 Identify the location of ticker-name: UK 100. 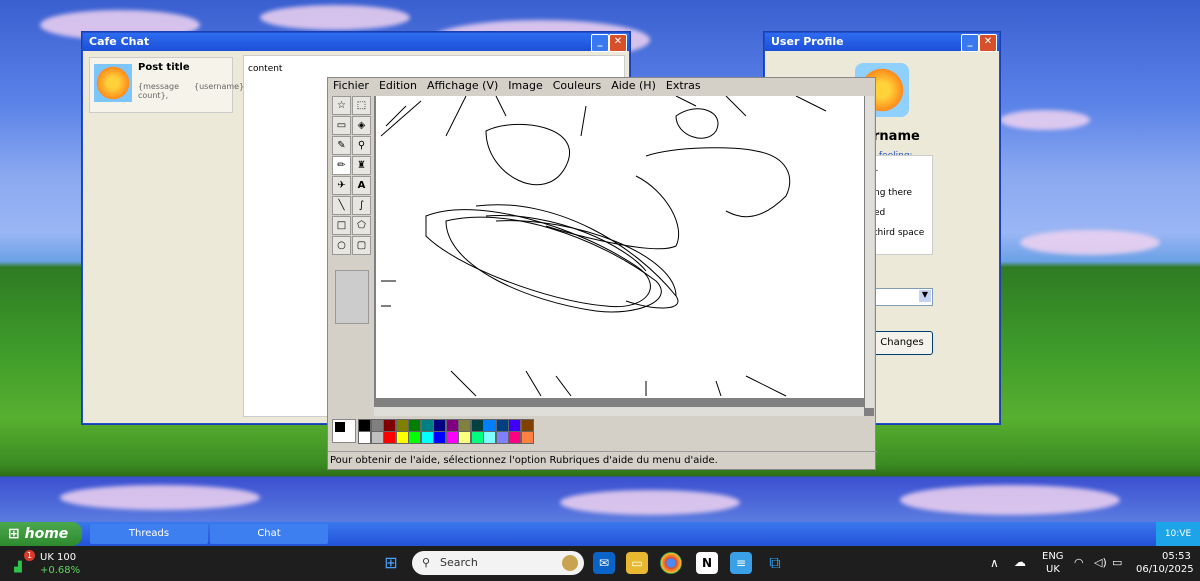
(58, 557).